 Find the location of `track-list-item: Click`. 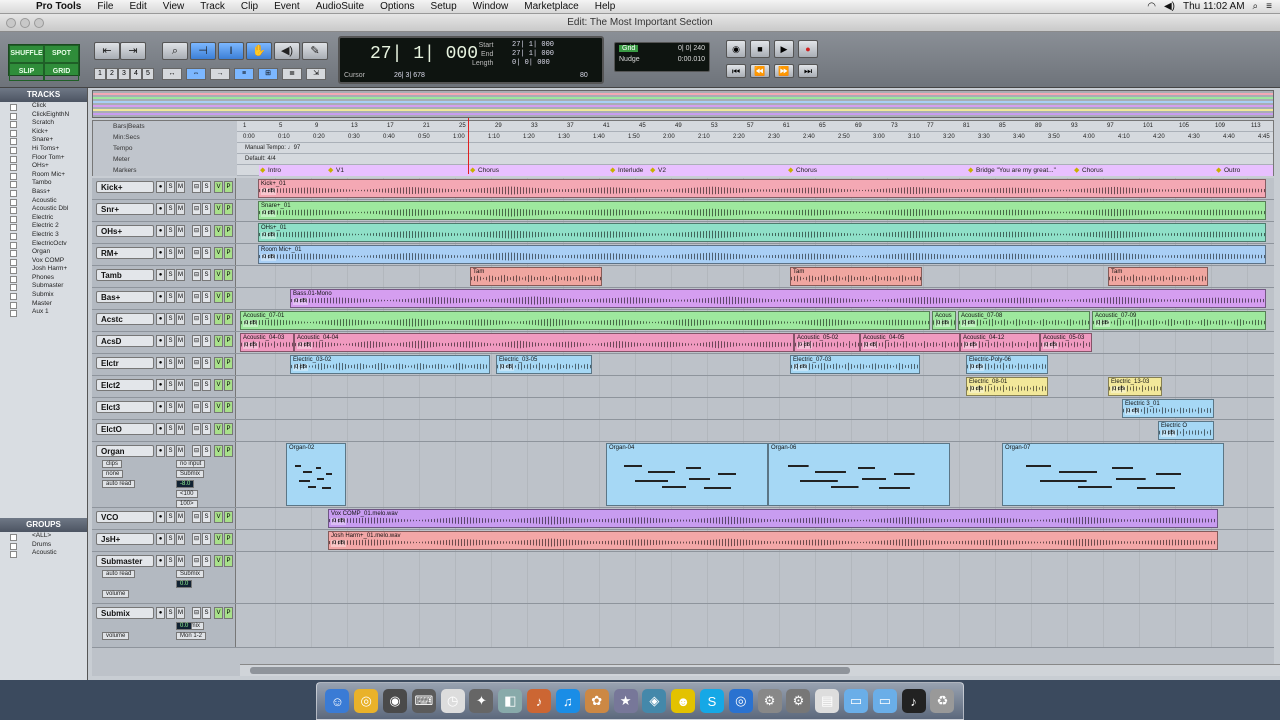

track-list-item: Click is located at coordinates (43, 106).